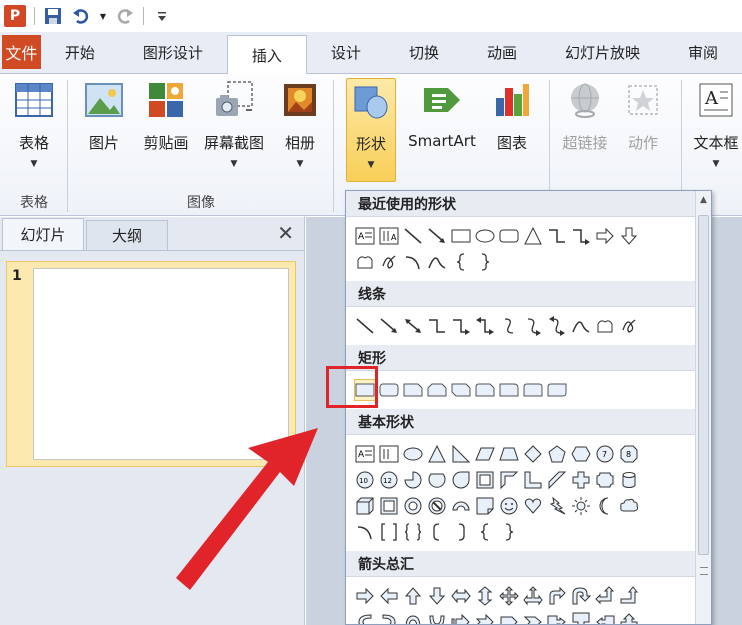  What do you see at coordinates (509, 454) in the screenshot?
I see `trapezoid-shape-icon` at bounding box center [509, 454].